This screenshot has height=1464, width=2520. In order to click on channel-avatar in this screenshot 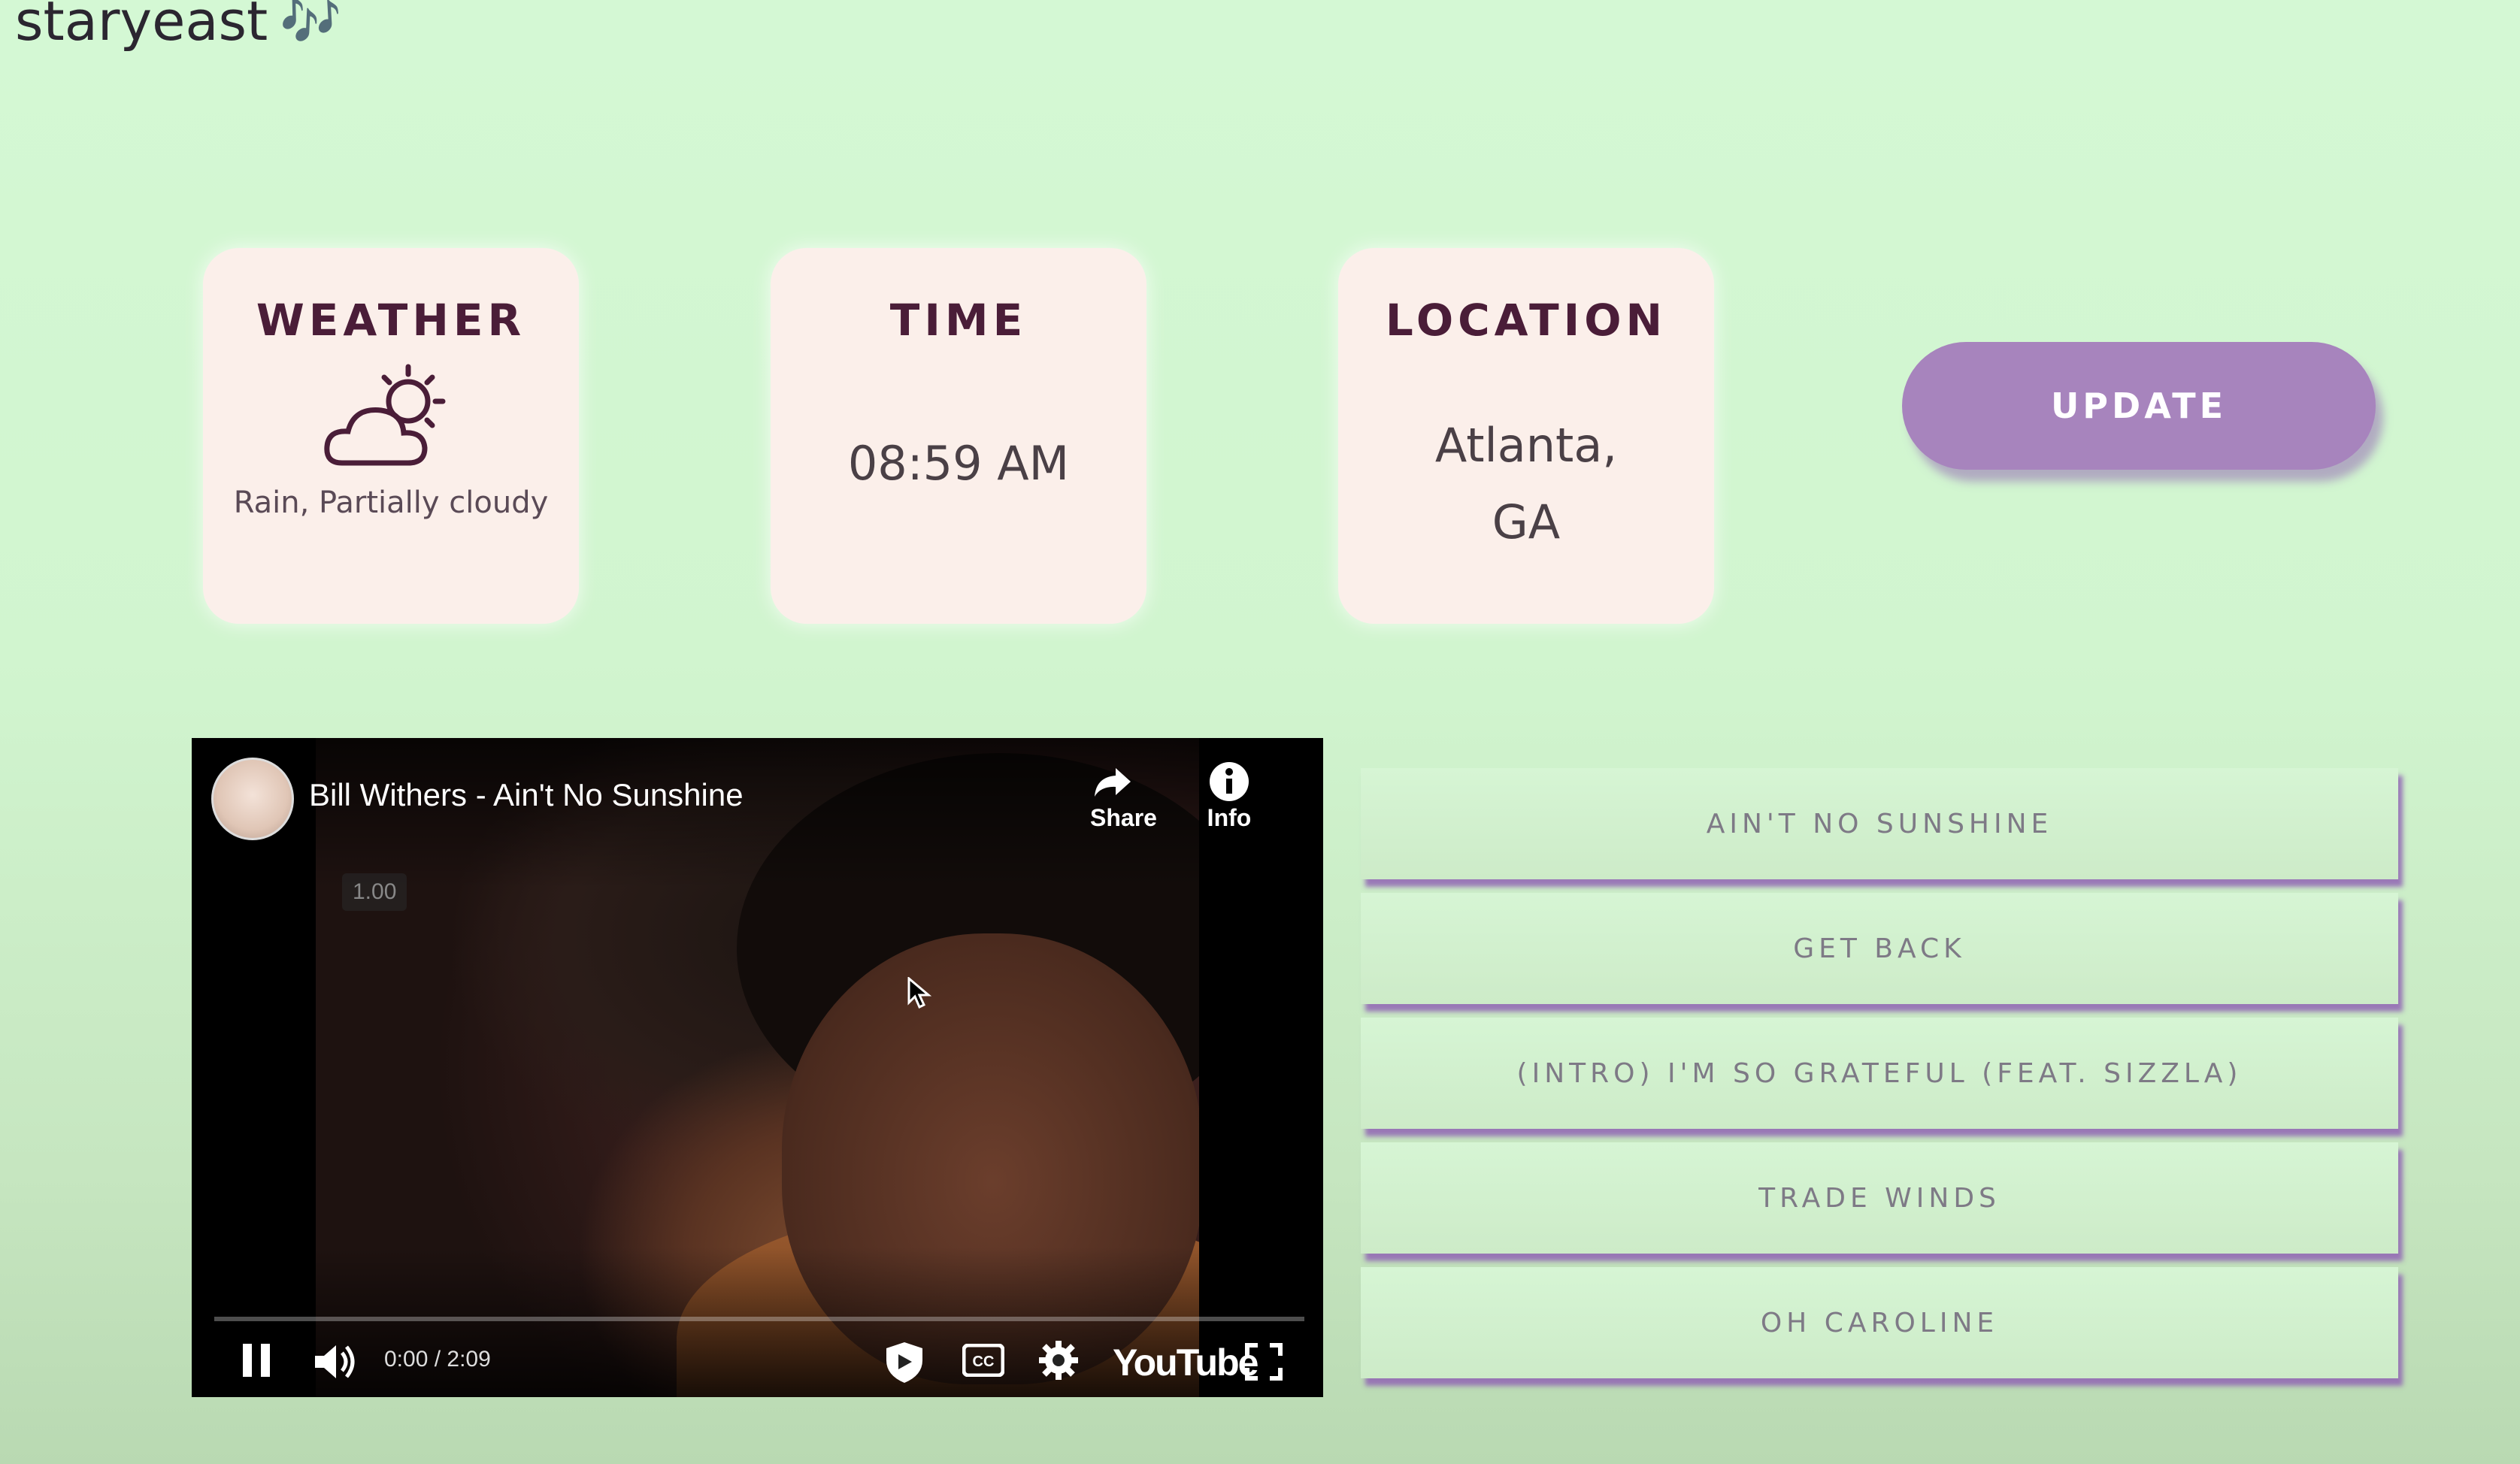, I will do `click(252, 799)`.